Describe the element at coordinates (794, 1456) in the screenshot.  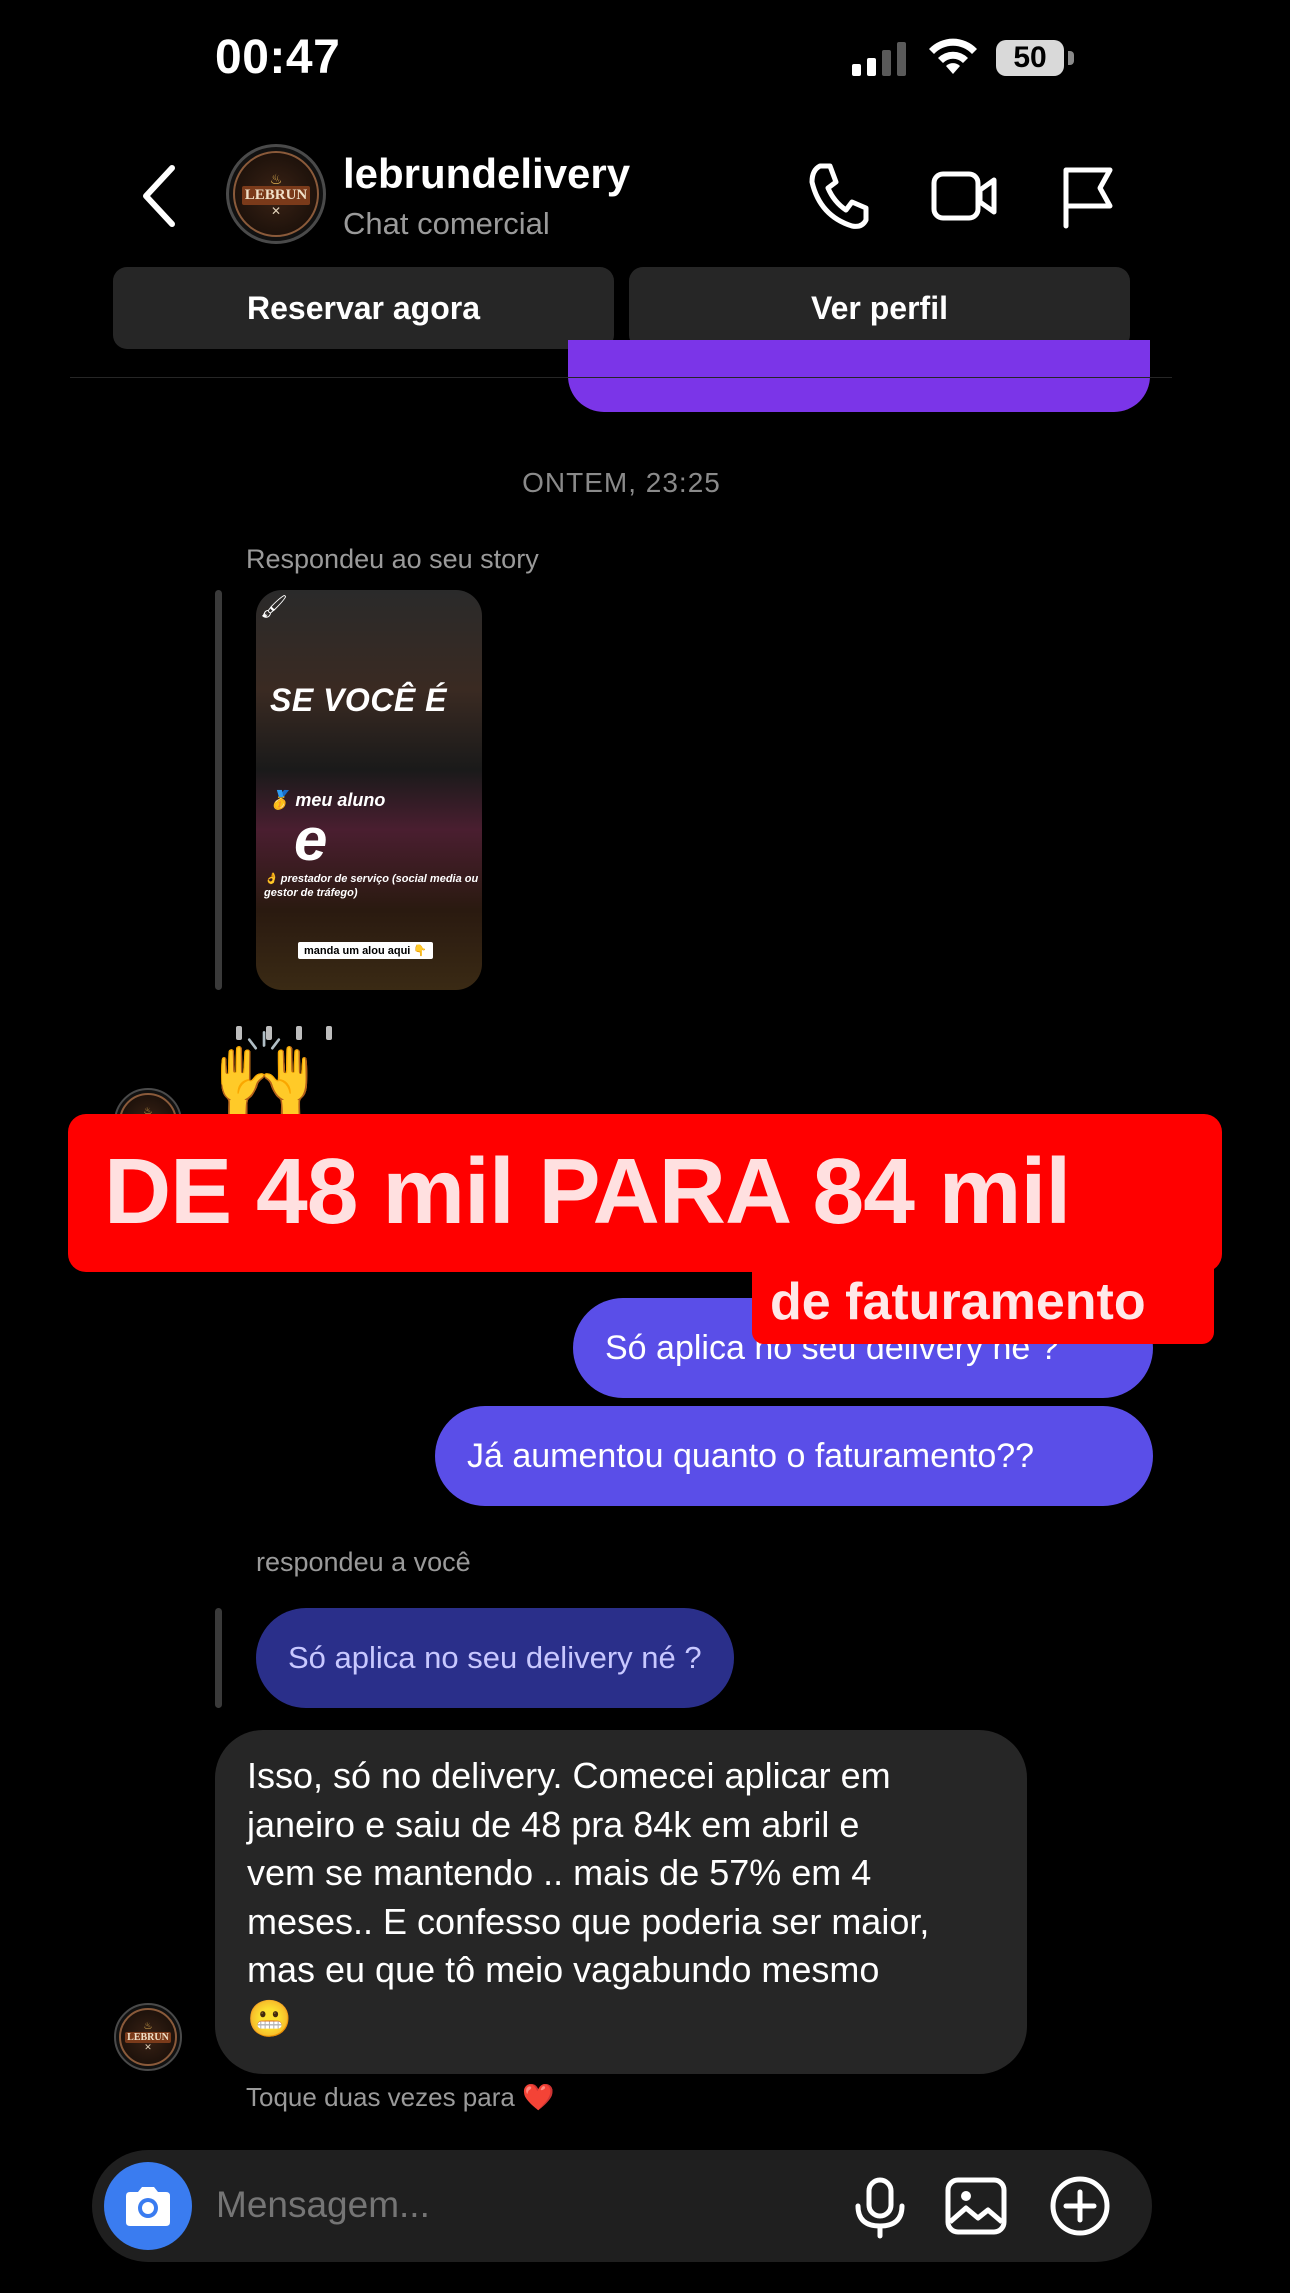
I see `outgoing-message: Já aumentou quanto o faturamento??` at that location.